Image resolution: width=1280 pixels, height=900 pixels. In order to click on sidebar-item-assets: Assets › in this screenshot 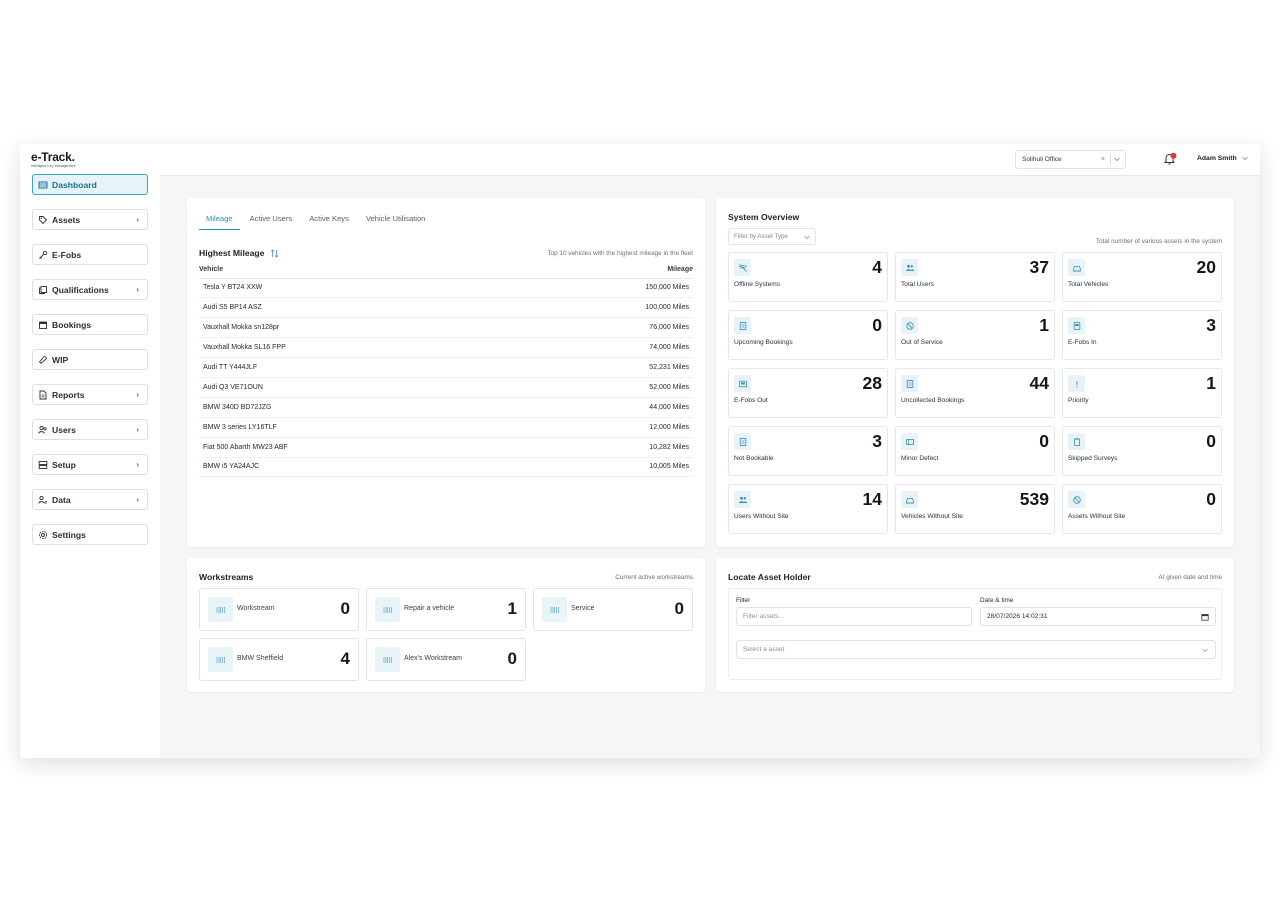, I will do `click(90, 219)`.